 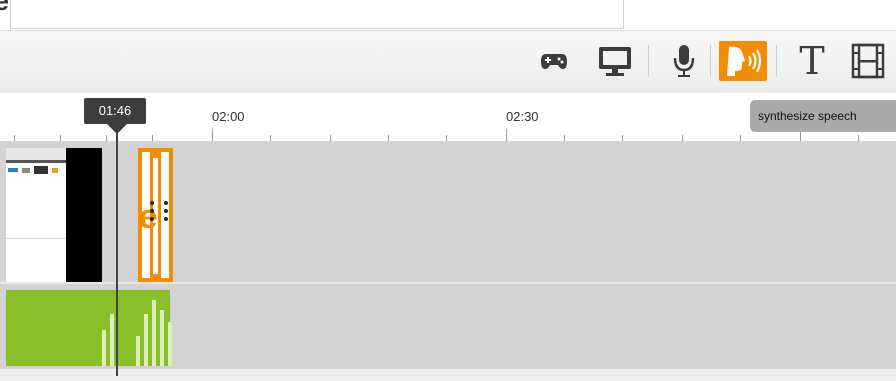 I want to click on svg-text: fie, so click(x=148, y=217).